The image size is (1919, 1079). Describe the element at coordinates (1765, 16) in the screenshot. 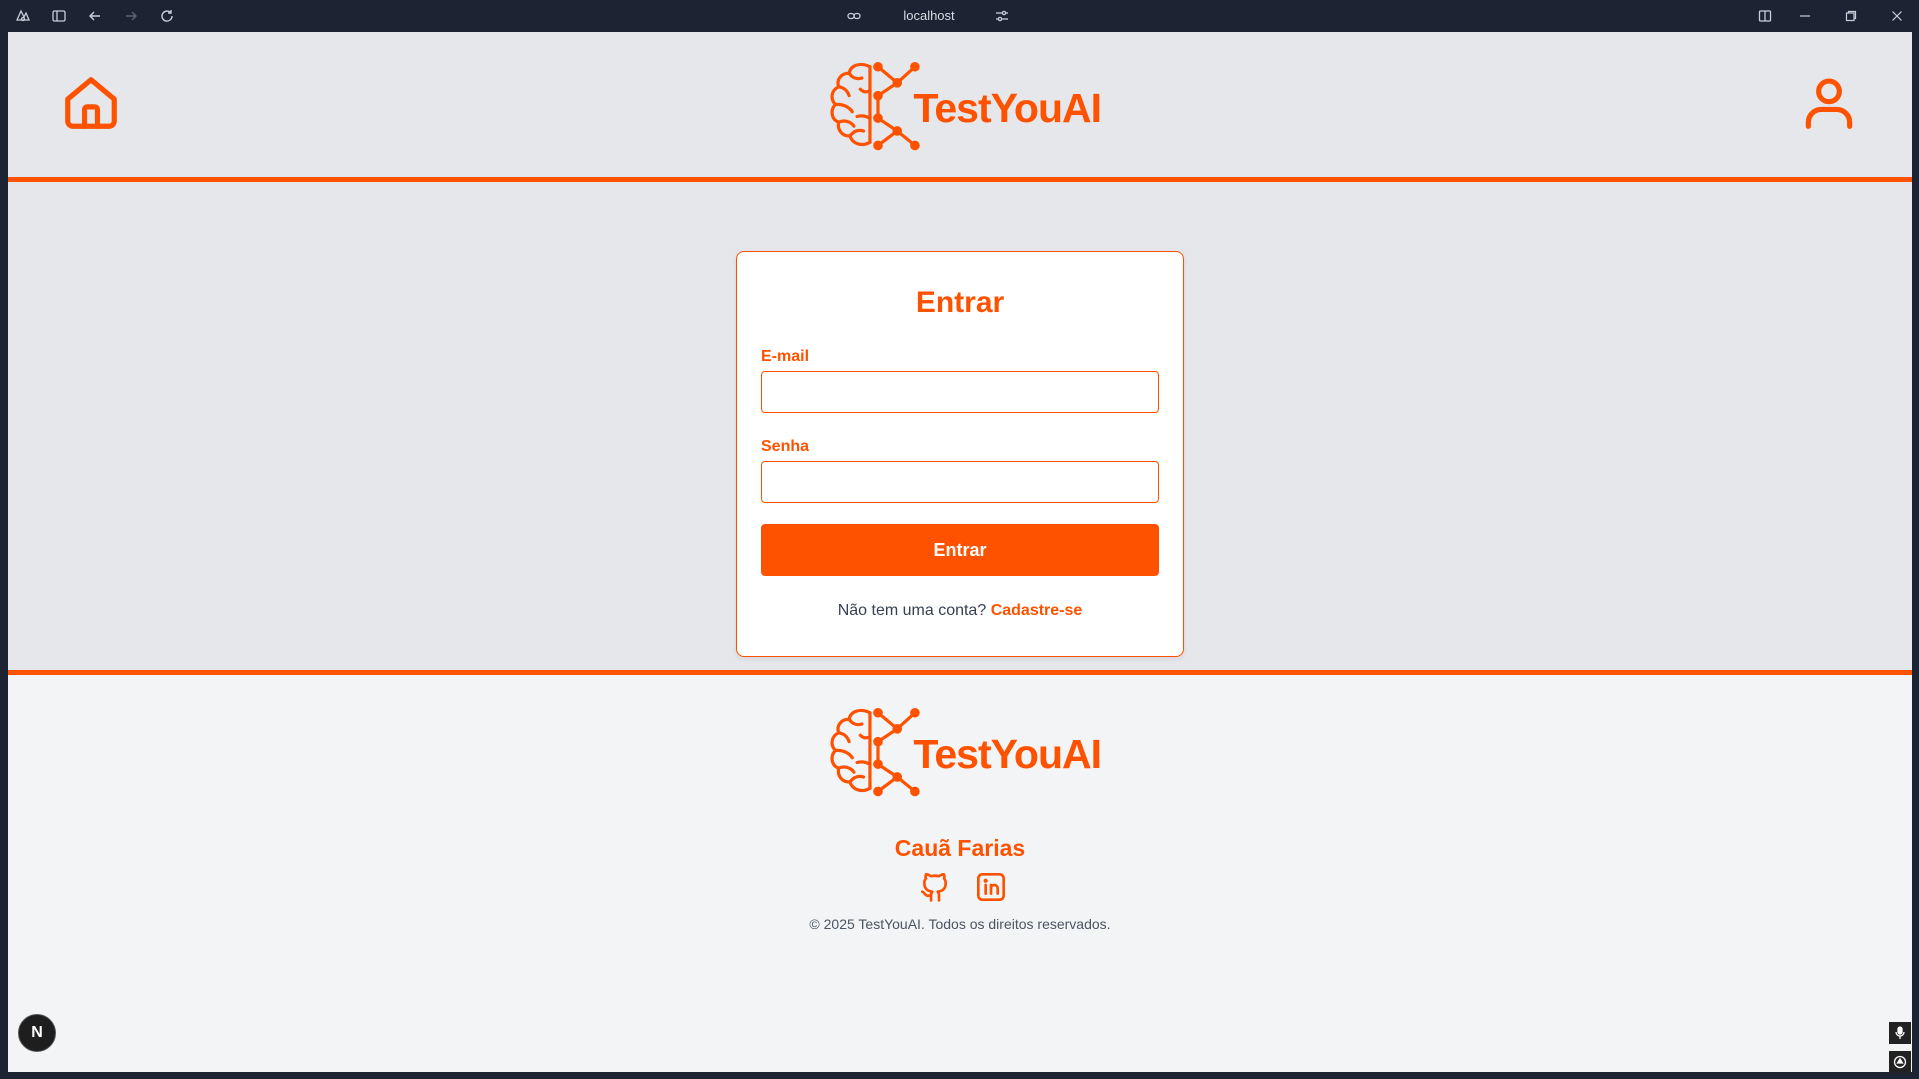

I see `split-view-icon` at that location.